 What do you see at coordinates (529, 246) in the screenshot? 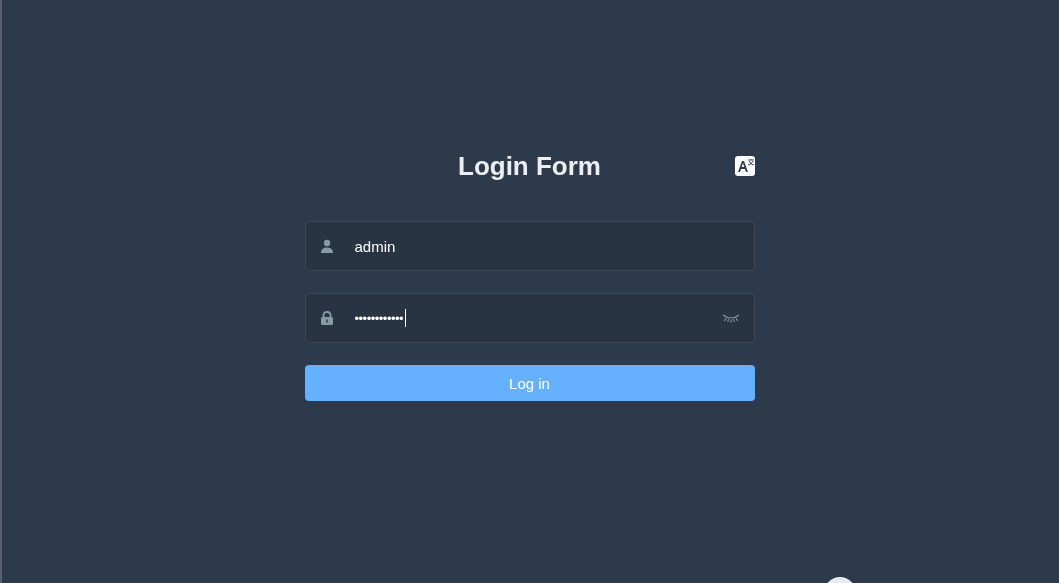
I see `username-field: admin` at bounding box center [529, 246].